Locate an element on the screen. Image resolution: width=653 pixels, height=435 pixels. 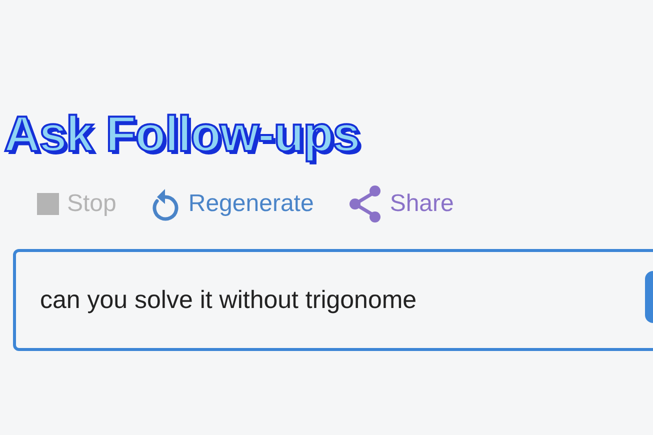
heading: Ask Follow-ups is located at coordinates (182, 134).